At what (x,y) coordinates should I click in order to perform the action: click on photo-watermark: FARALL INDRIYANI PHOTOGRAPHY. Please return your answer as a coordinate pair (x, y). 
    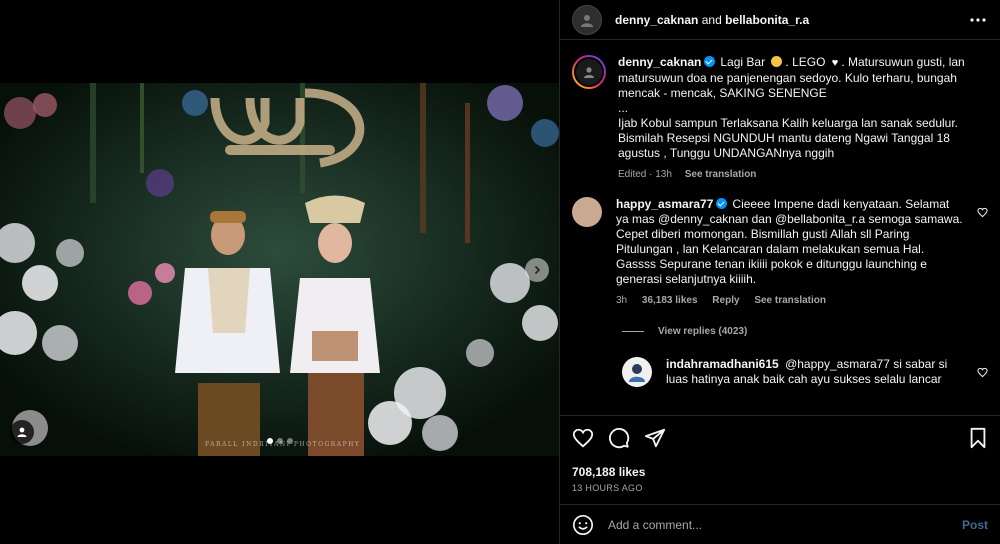
    Looking at the image, I should click on (283, 444).